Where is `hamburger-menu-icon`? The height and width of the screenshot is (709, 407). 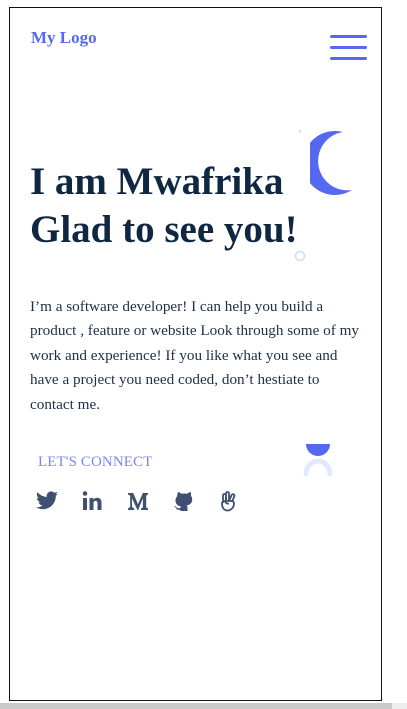 hamburger-menu-icon is located at coordinates (348, 49).